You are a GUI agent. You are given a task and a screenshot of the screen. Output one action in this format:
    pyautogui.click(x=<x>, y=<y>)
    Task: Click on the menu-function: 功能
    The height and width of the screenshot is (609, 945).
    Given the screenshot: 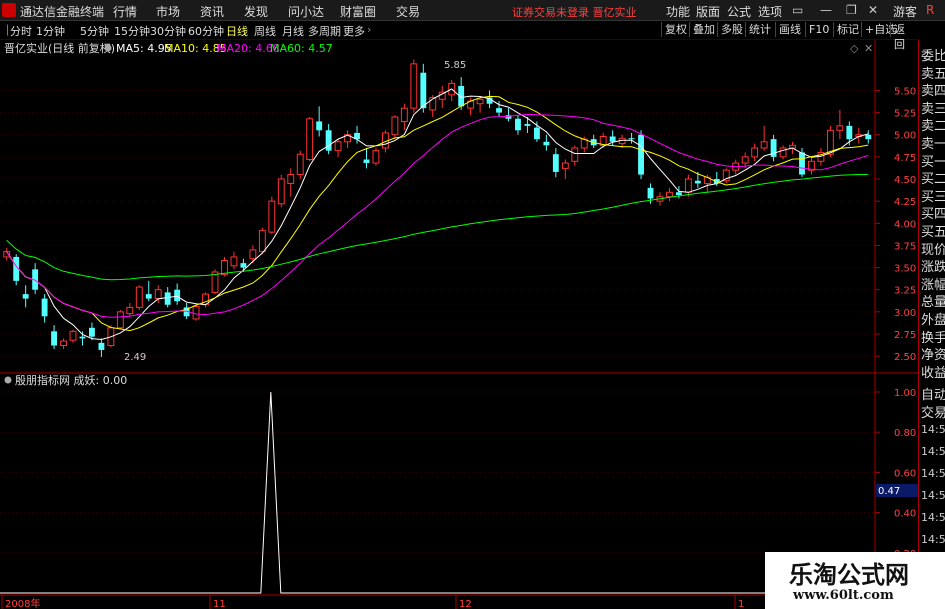 What is the action you would take?
    pyautogui.click(x=678, y=11)
    